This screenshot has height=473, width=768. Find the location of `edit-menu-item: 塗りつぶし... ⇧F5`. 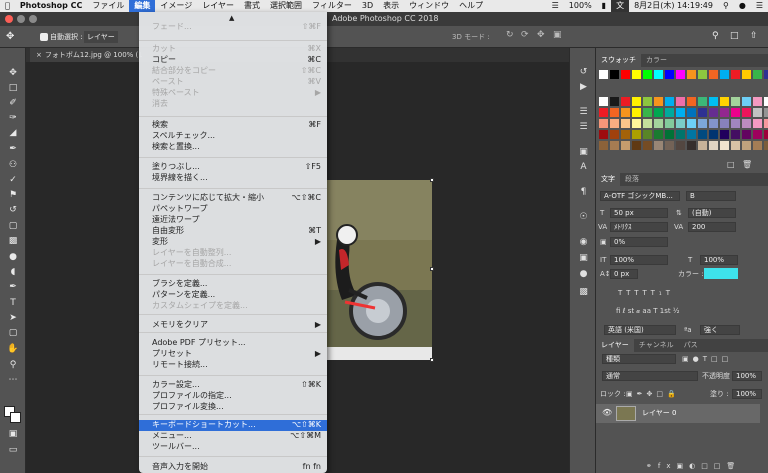

edit-menu-item: 塗りつぶし... ⇧F5 is located at coordinates (233, 167).